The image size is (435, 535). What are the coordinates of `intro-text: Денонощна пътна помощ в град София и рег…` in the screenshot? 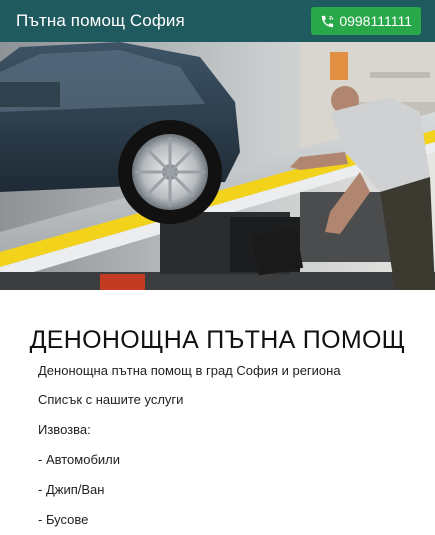 It's located at (189, 370).